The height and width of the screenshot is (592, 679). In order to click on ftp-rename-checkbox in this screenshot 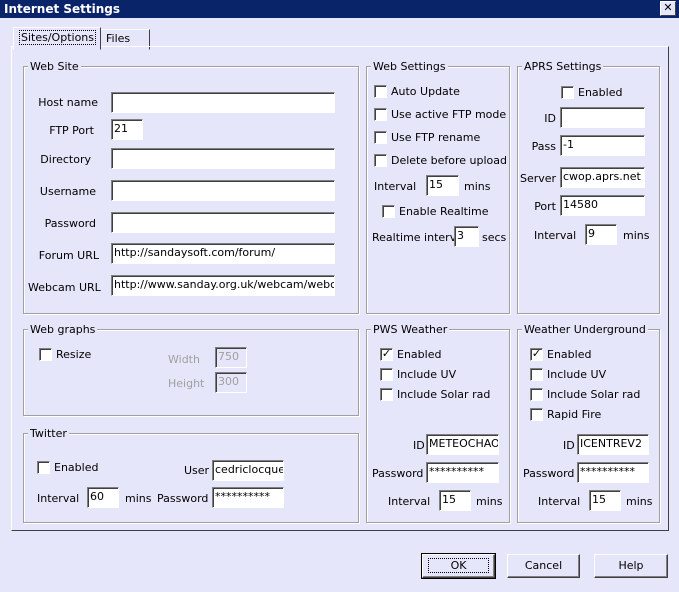, I will do `click(380, 137)`.